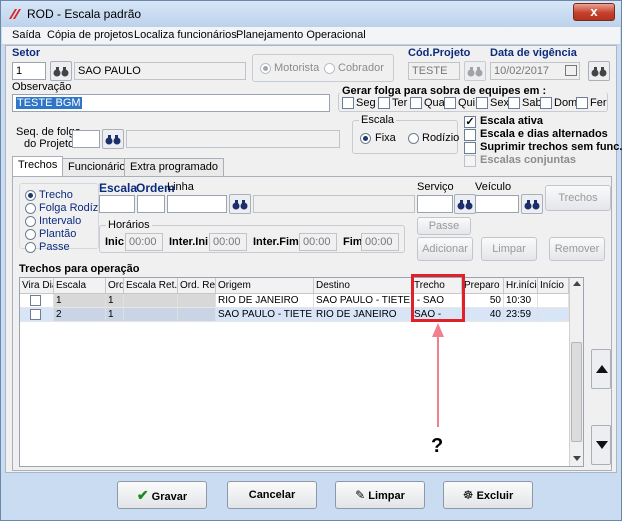 The image size is (622, 521). What do you see at coordinates (30, 221) in the screenshot?
I see `option-intervalo-radio` at bounding box center [30, 221].